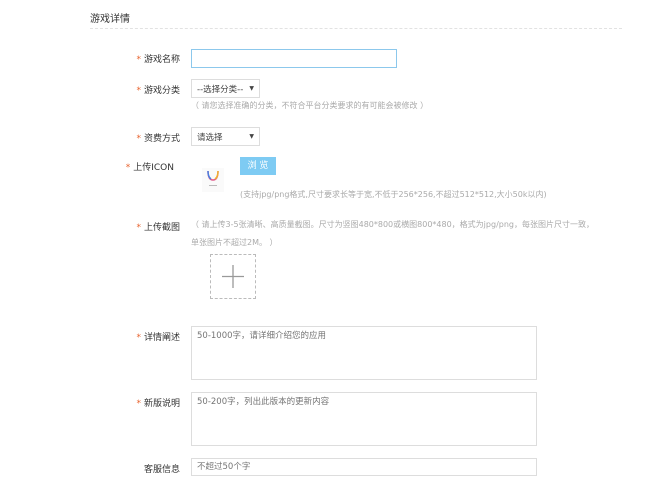 The image size is (656, 487). Describe the element at coordinates (364, 419) in the screenshot. I see `release-notes-textarea` at that location.